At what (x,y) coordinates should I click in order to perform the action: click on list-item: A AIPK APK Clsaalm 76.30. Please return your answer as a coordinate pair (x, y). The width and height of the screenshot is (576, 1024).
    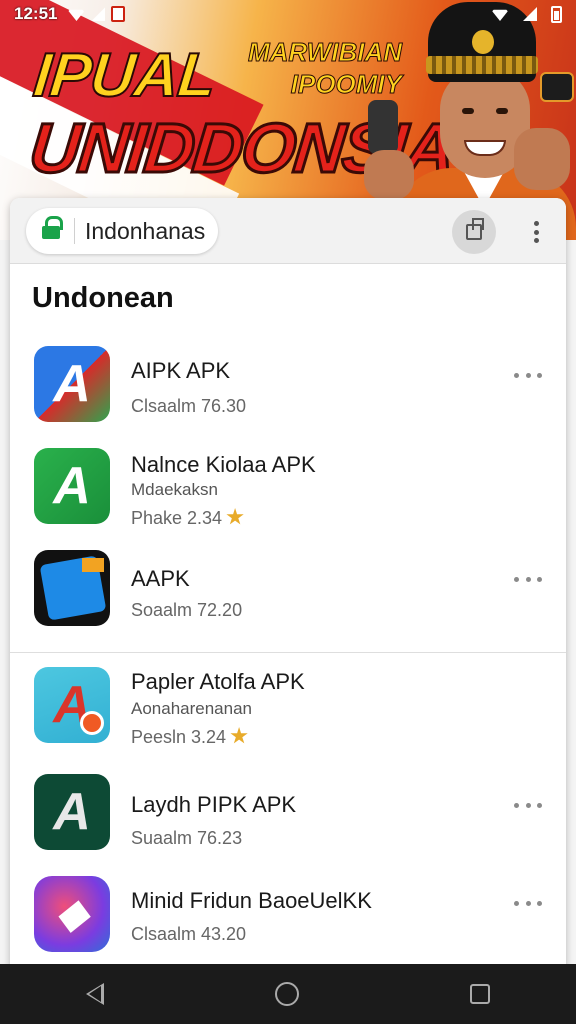
    Looking at the image, I should click on (288, 388).